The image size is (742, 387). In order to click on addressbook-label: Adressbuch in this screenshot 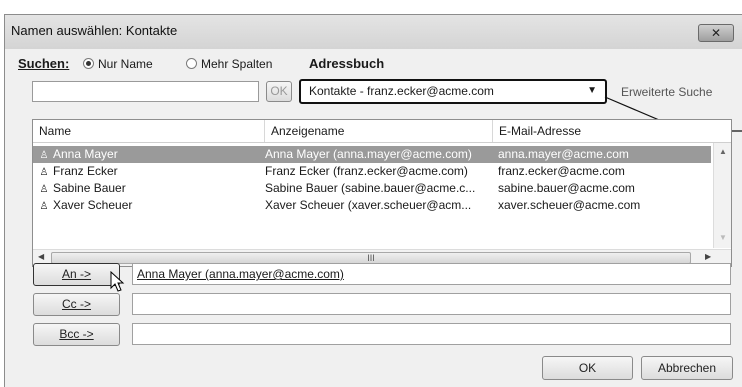, I will do `click(347, 63)`.